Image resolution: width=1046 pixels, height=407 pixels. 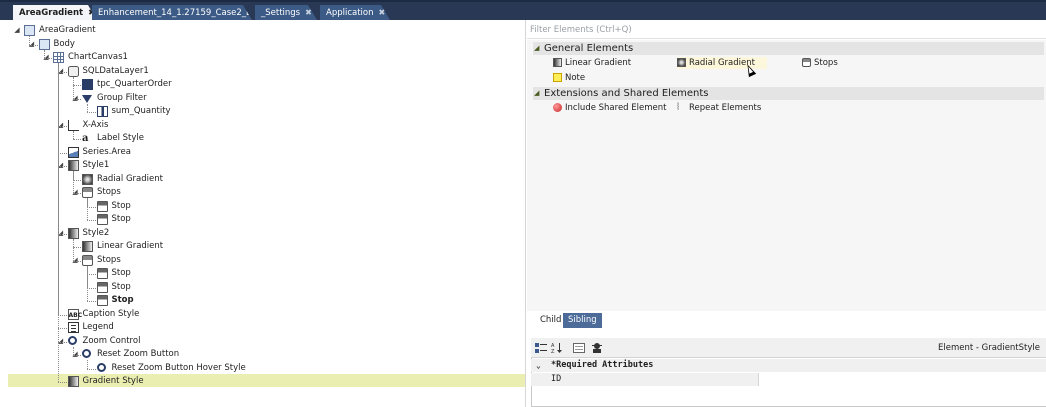 I want to click on tree-node-label: SQLDataLayer1, so click(x=115, y=70).